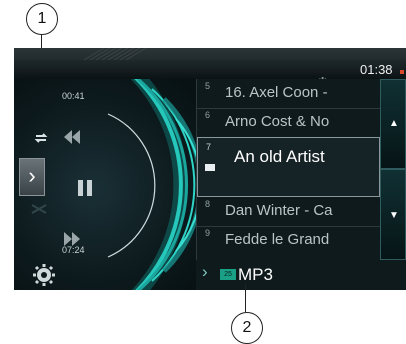 Image resolution: width=406 pixels, height=344 pixels. I want to click on scroll-down-button: ▼, so click(393, 214).